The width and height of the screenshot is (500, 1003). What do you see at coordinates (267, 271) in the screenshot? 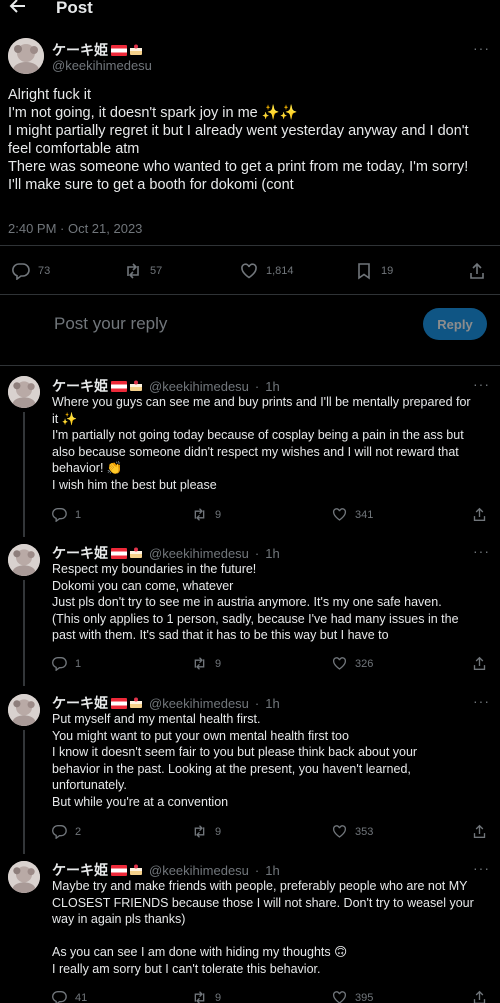
I see `like-action: 1,814` at bounding box center [267, 271].